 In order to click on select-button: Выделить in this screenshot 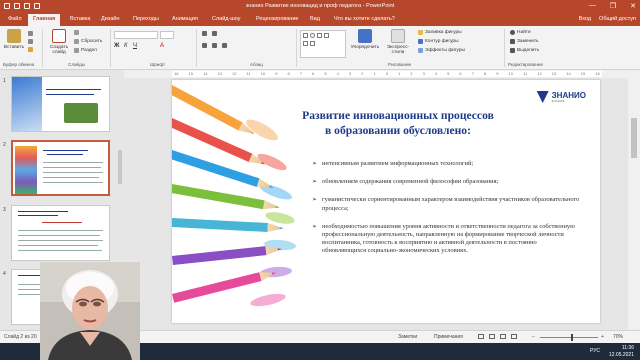, I will do `click(524, 50)`.